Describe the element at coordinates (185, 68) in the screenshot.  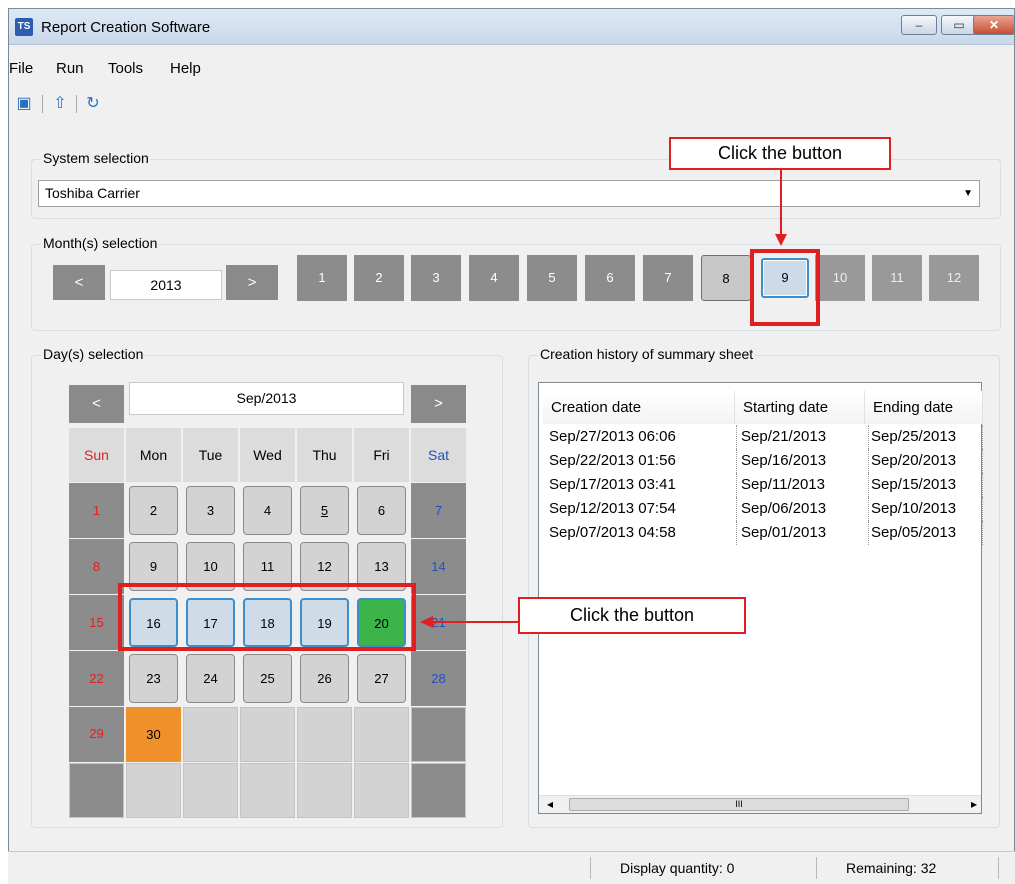
I see `menu-help: Help` at that location.